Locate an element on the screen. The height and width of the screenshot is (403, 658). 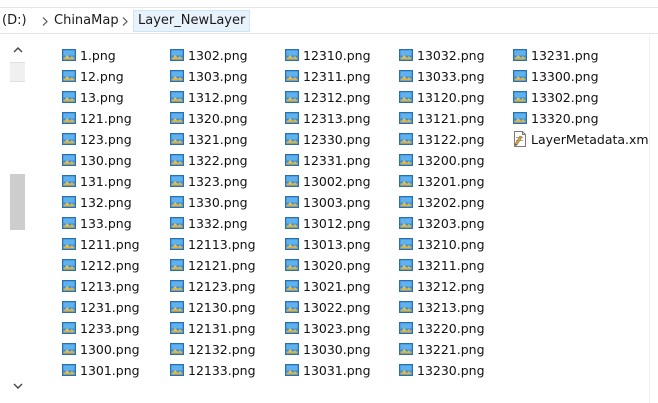
file-name: 13221.png is located at coordinates (451, 349).